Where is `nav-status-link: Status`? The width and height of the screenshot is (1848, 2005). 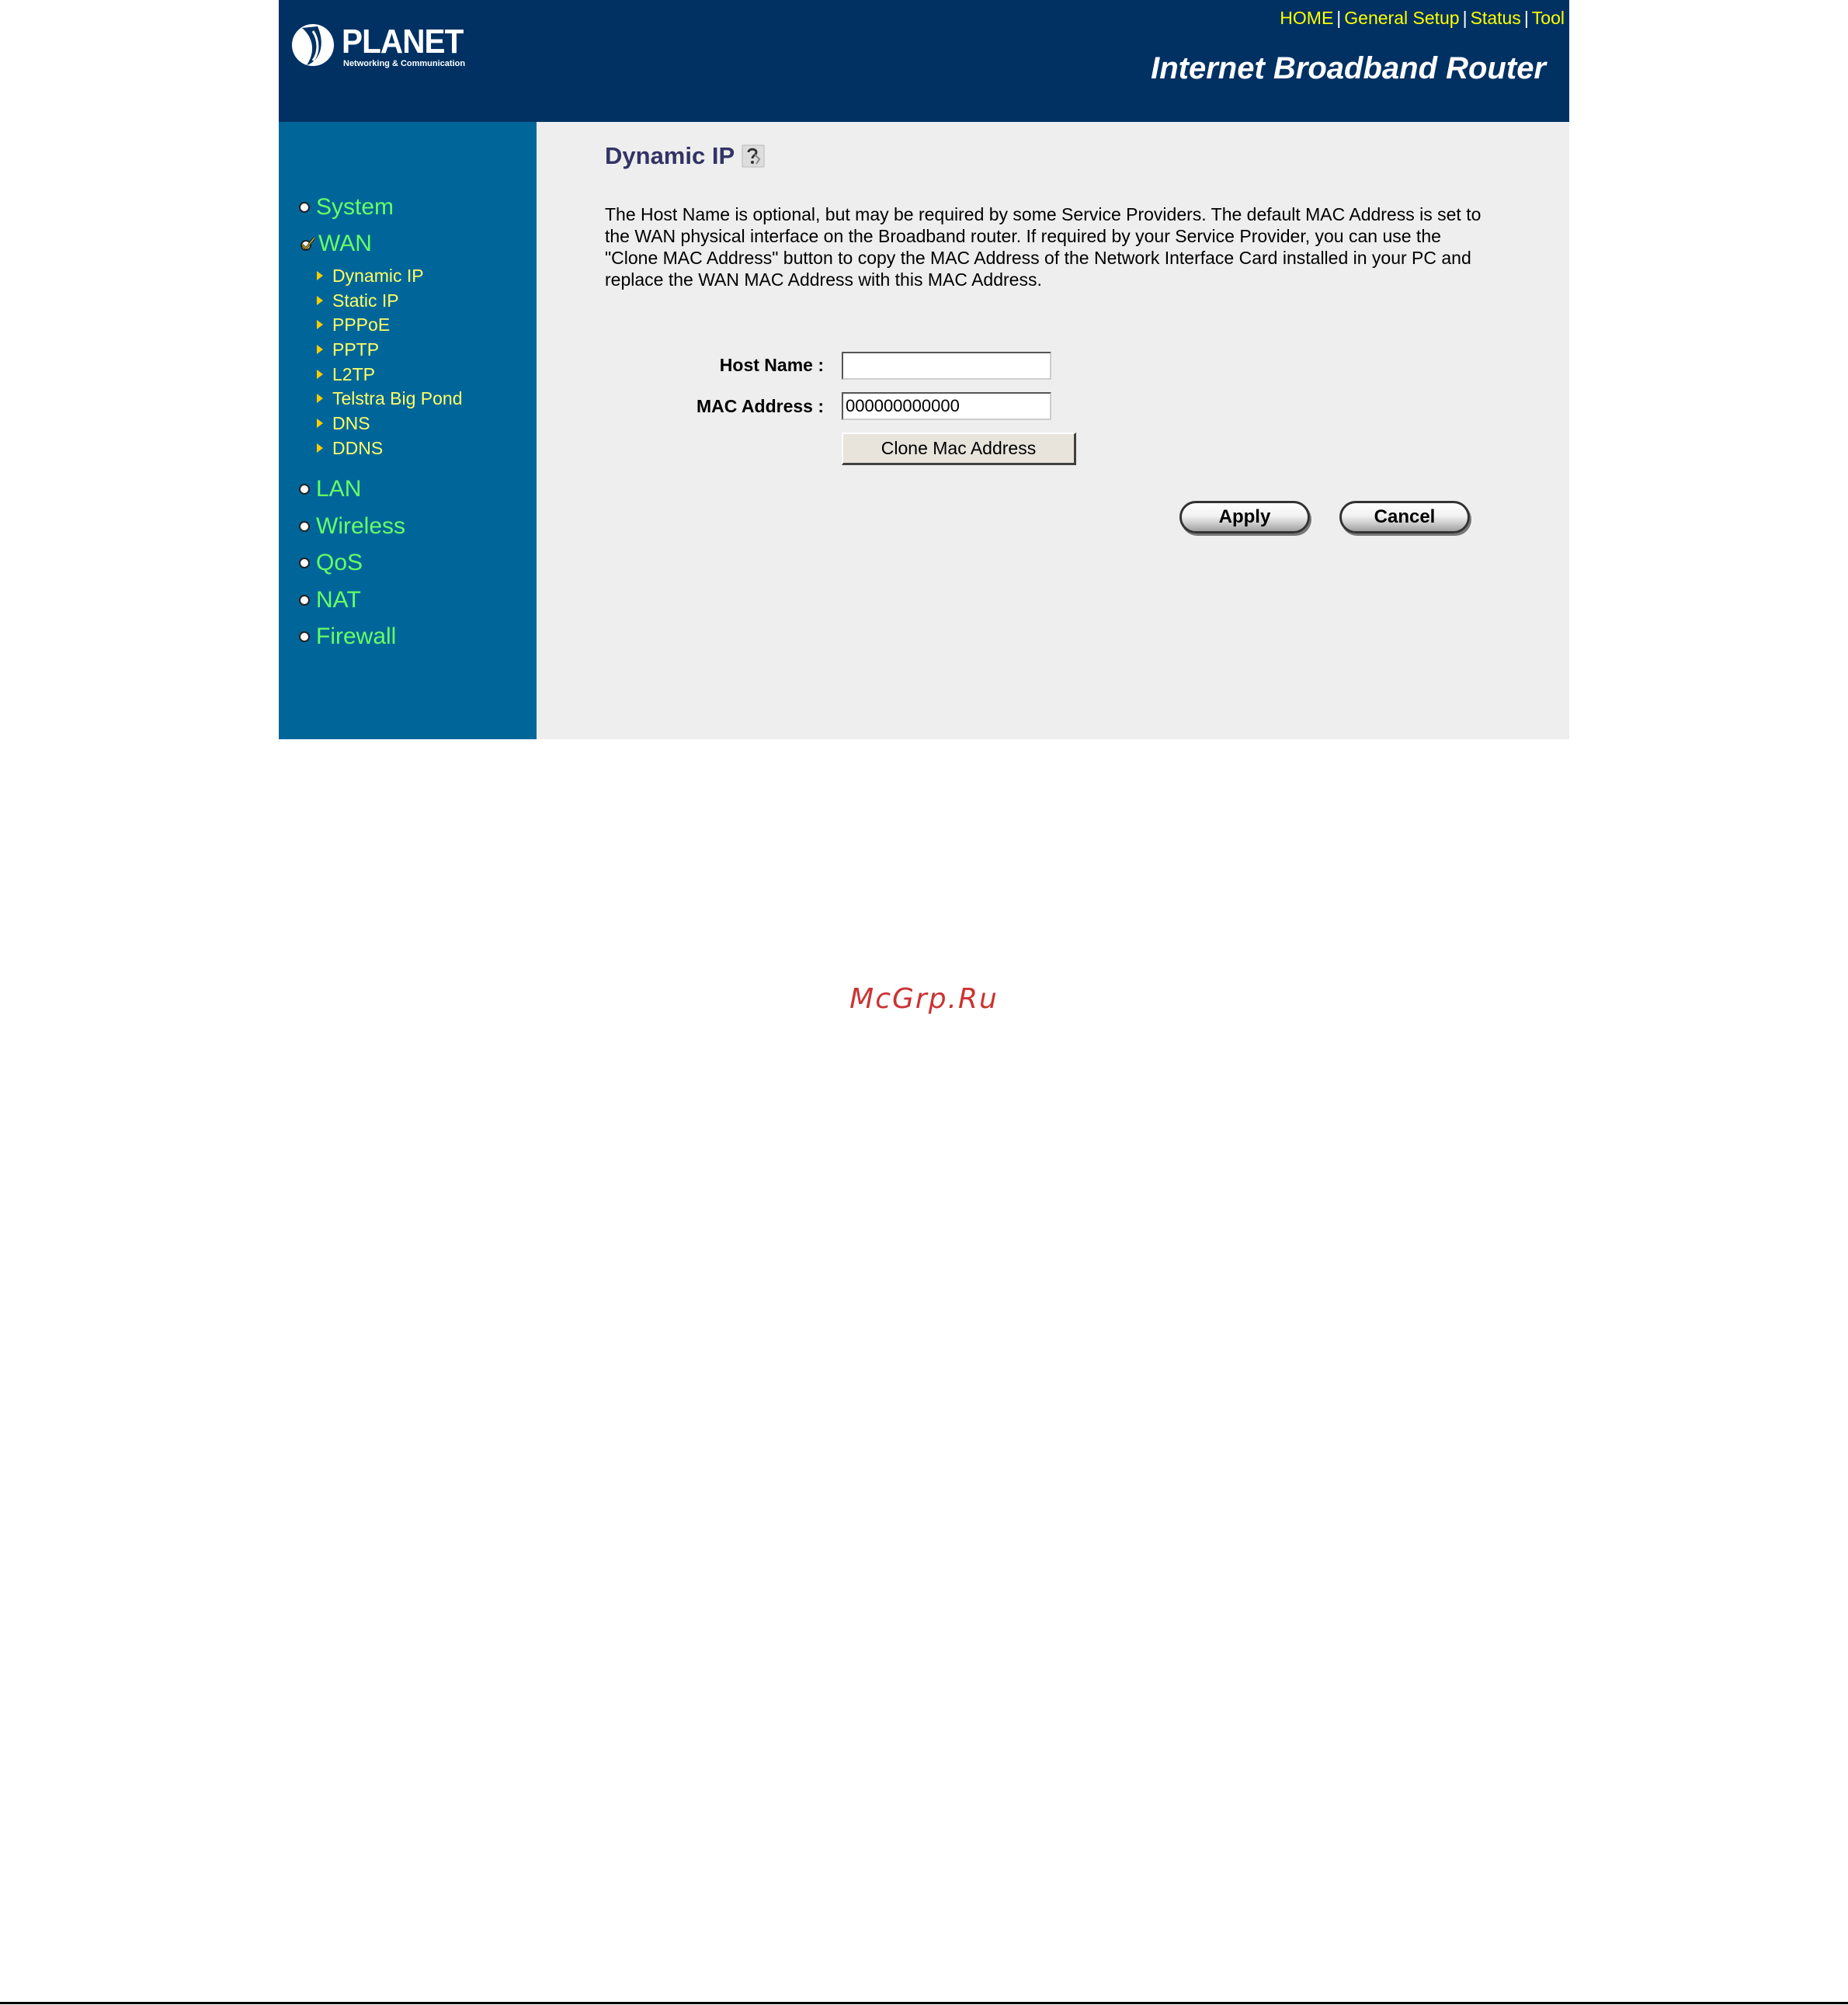
nav-status-link: Status is located at coordinates (1496, 18).